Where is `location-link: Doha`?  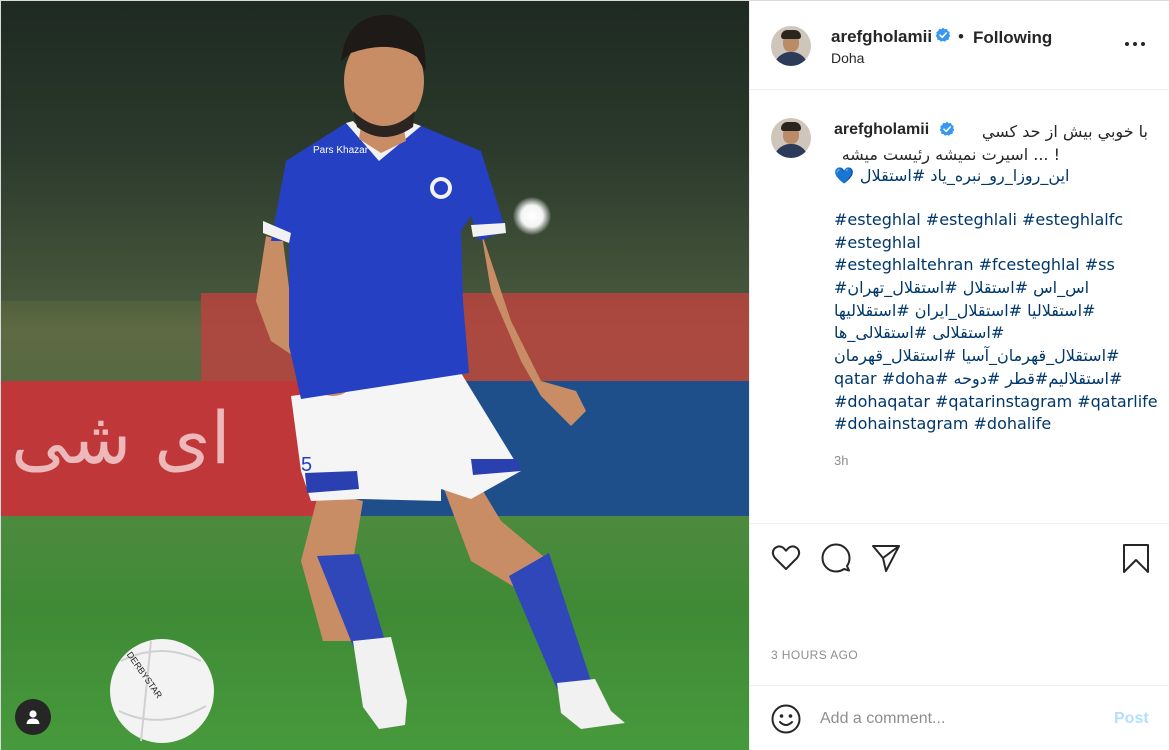
location-link: Doha is located at coordinates (847, 58).